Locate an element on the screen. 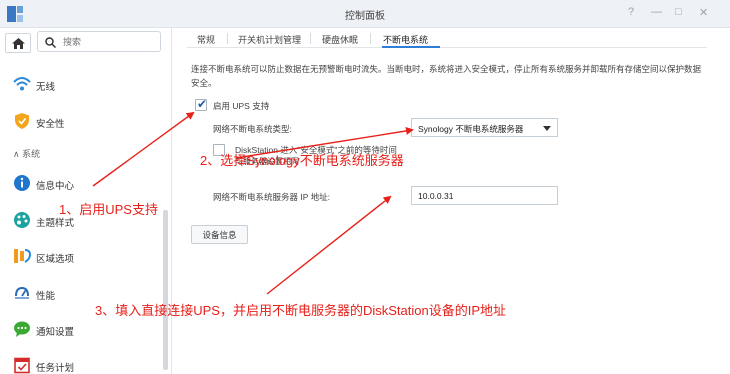 The image size is (730, 374). annotation-step-2: 2、选择Synology不断电系统服务器 is located at coordinates (302, 160).